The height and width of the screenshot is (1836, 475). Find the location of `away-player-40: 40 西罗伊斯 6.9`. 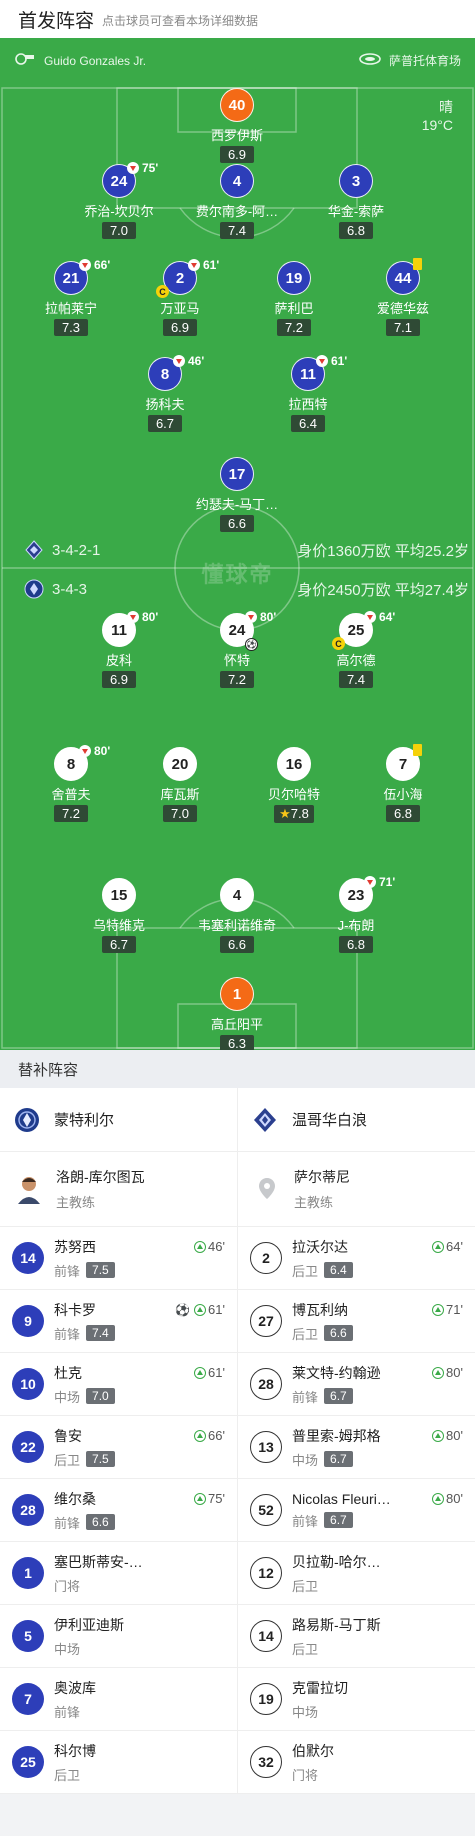

away-player-40: 40 西罗伊斯 6.9 is located at coordinates (237, 126).